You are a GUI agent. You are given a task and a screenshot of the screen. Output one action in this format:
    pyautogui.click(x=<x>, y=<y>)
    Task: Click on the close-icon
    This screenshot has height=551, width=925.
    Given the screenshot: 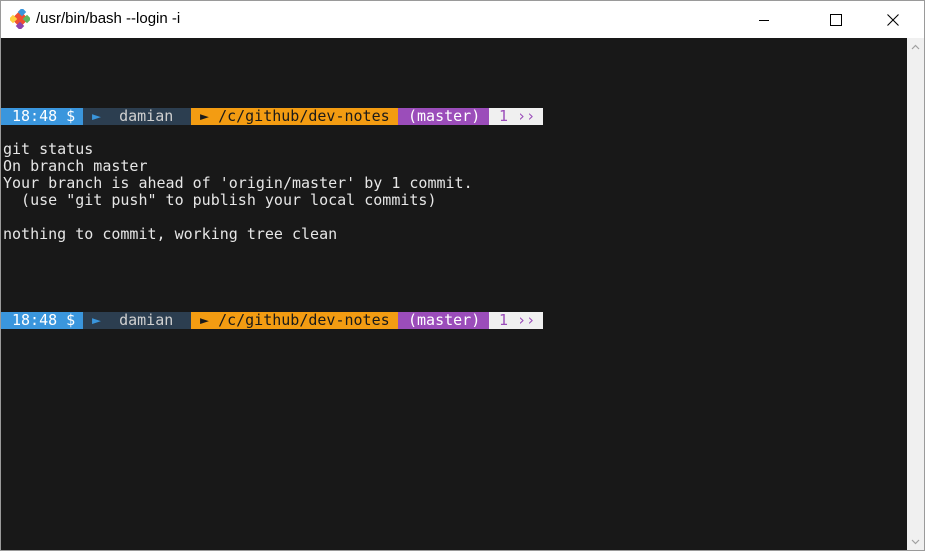 What is the action you would take?
    pyautogui.click(x=893, y=19)
    